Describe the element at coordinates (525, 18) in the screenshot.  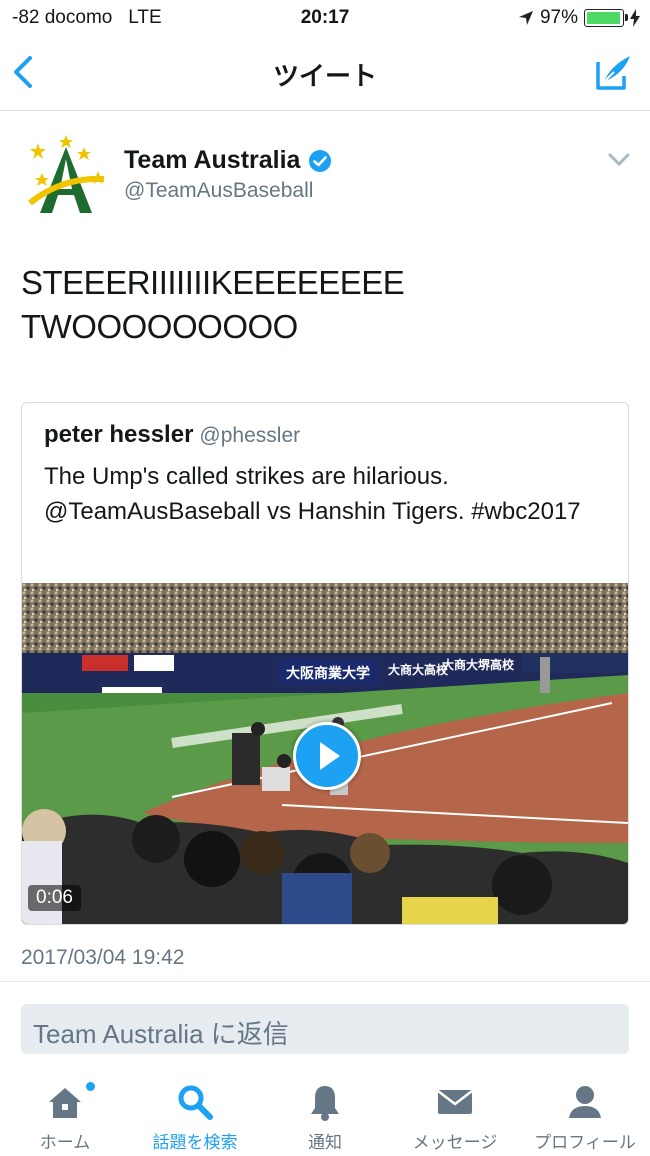
I see `location-icon` at that location.